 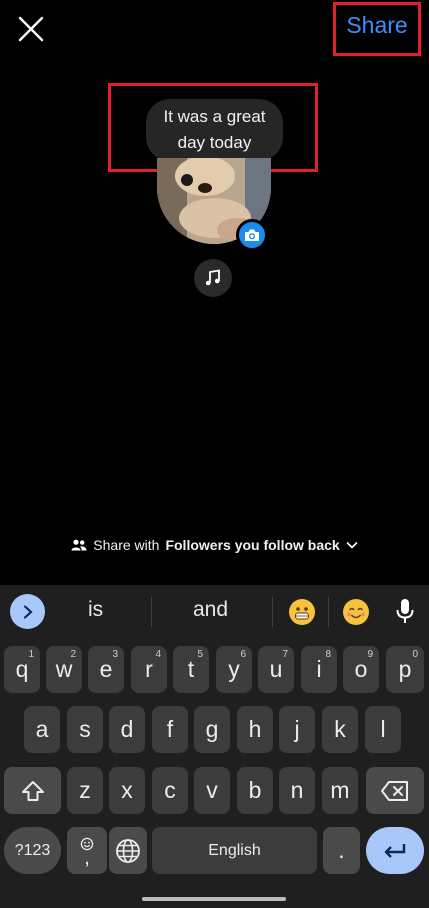 What do you see at coordinates (85, 790) in the screenshot?
I see `key-z: z` at bounding box center [85, 790].